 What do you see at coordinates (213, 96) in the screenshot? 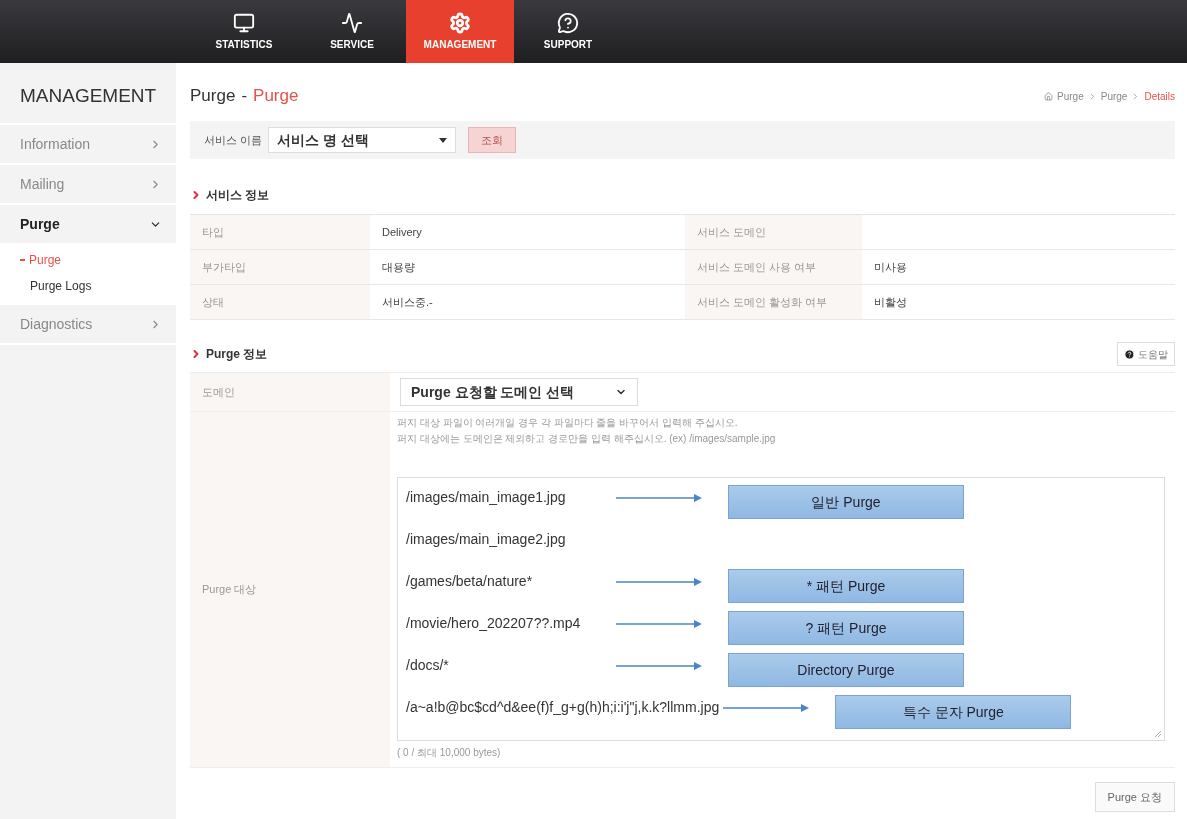
I see `page-title: Purge` at bounding box center [213, 96].